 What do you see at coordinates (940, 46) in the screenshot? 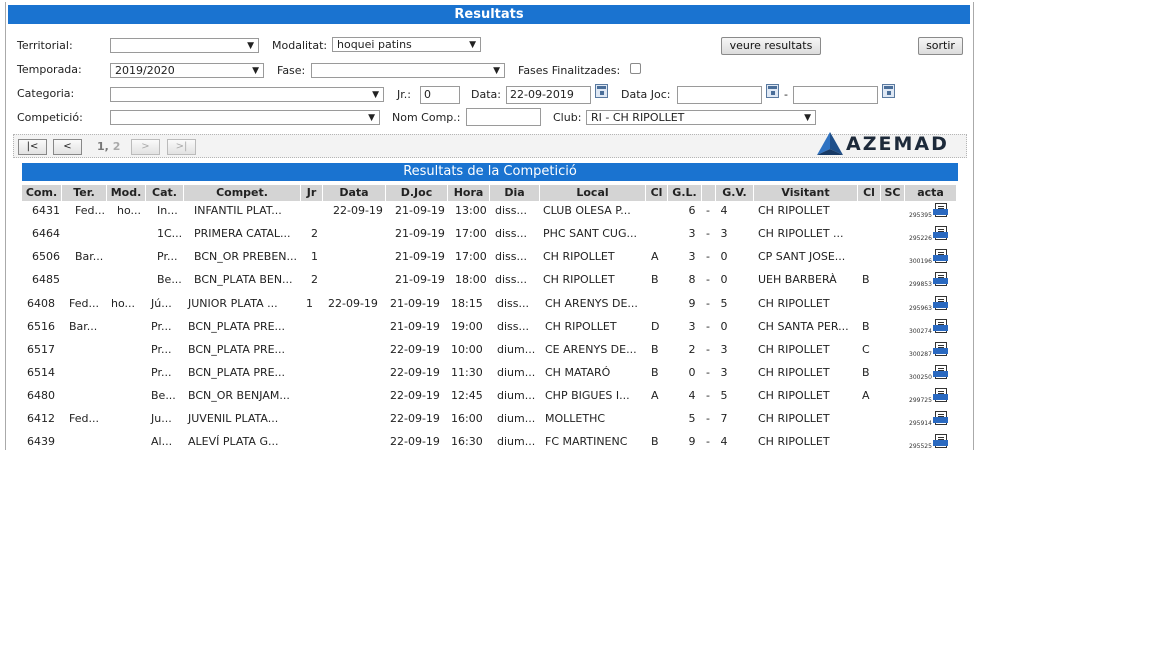
I see `sortir-button: sortir` at bounding box center [940, 46].